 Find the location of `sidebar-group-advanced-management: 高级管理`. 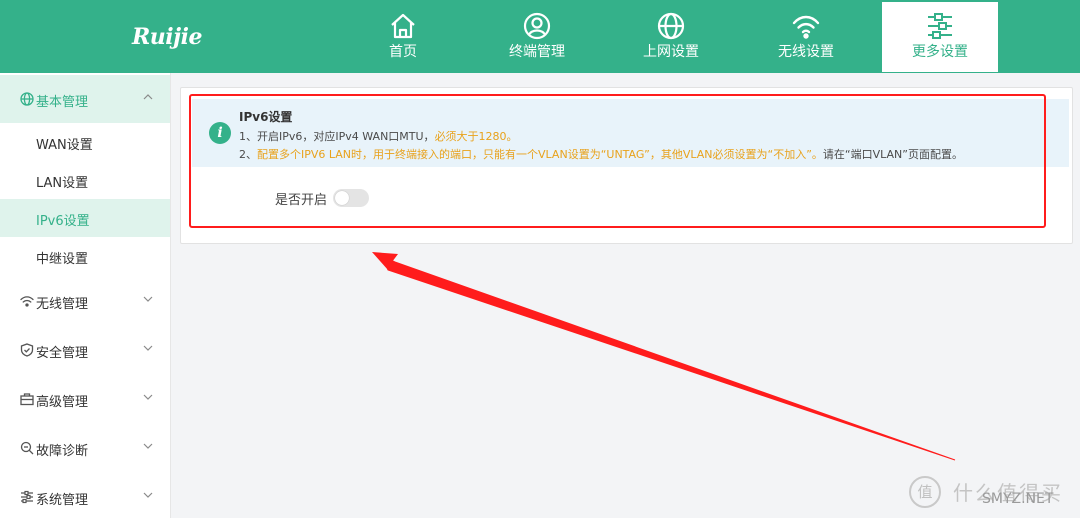

sidebar-group-advanced-management: 高级管理 is located at coordinates (85, 399).